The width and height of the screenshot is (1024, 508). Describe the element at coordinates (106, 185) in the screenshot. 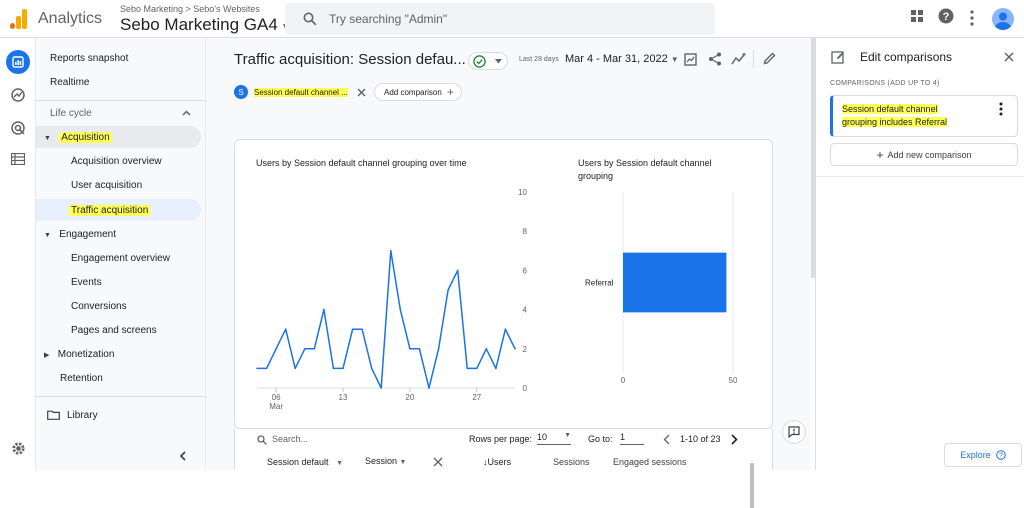

I see `nav-user-acquisition: User acquisition` at that location.